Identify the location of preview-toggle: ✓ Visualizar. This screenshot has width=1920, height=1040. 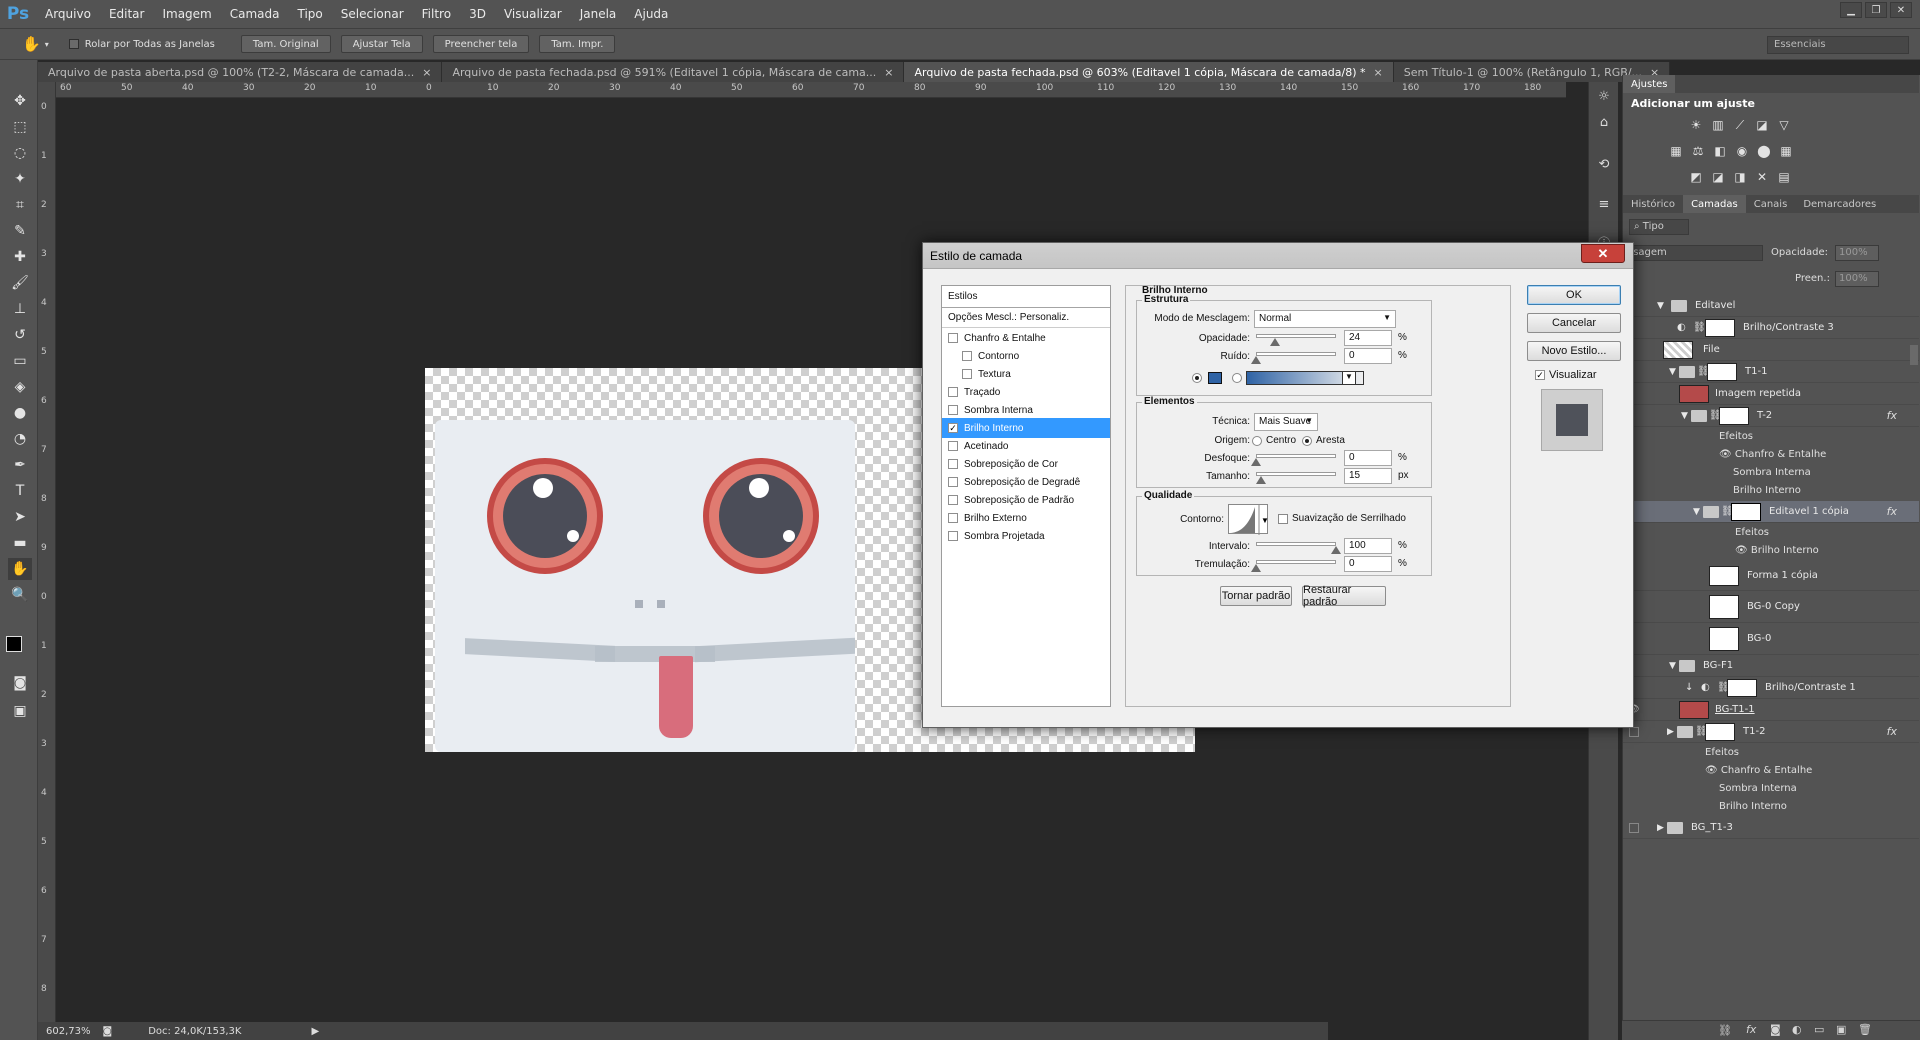
(1566, 375).